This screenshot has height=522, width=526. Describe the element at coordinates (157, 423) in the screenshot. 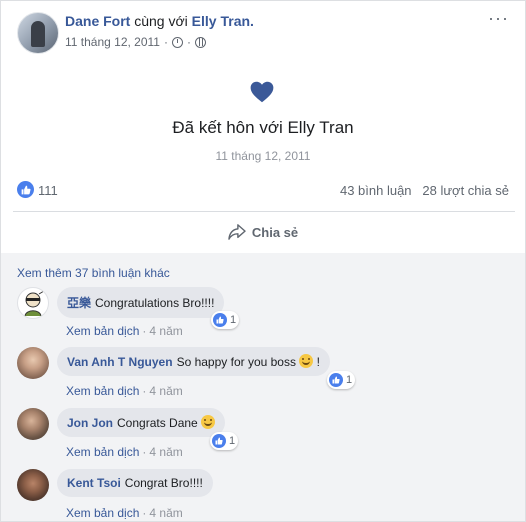

I see `comment-text: Congrats Dane` at that location.